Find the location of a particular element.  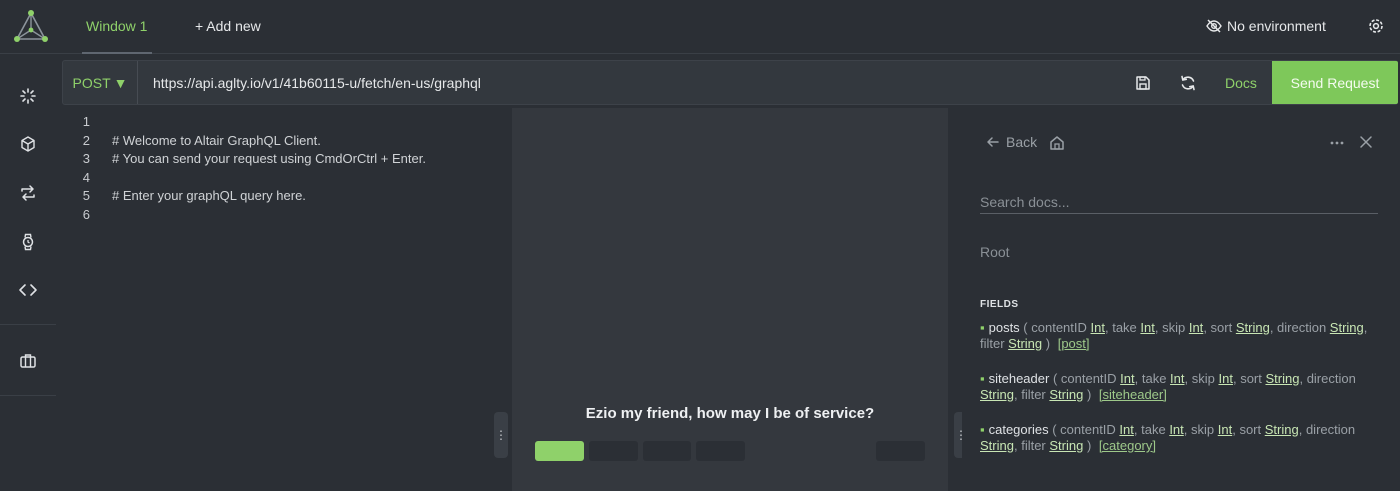

editor-resize-handle: ⋮ is located at coordinates (501, 435).